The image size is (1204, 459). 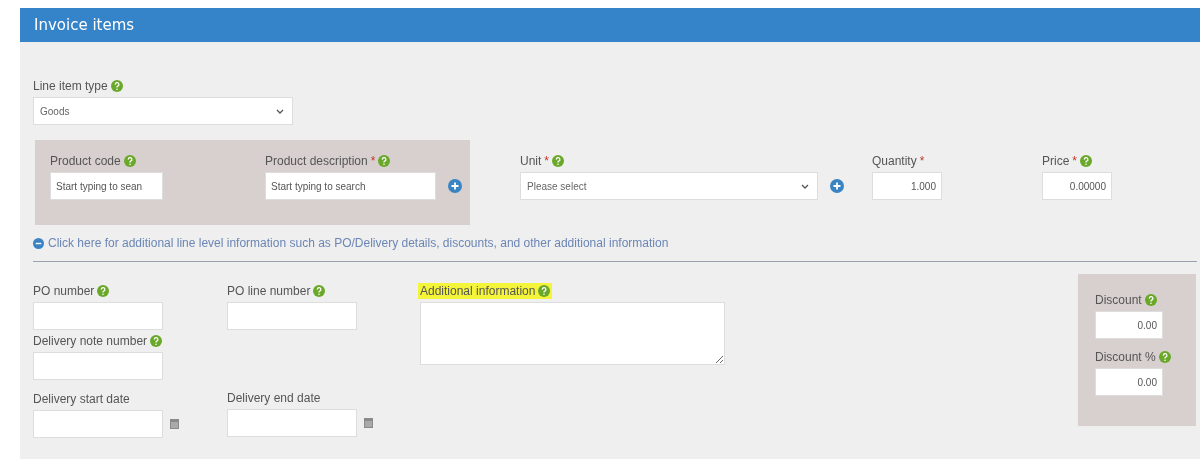 I want to click on field-label: Delivery start date, so click(x=81, y=399).